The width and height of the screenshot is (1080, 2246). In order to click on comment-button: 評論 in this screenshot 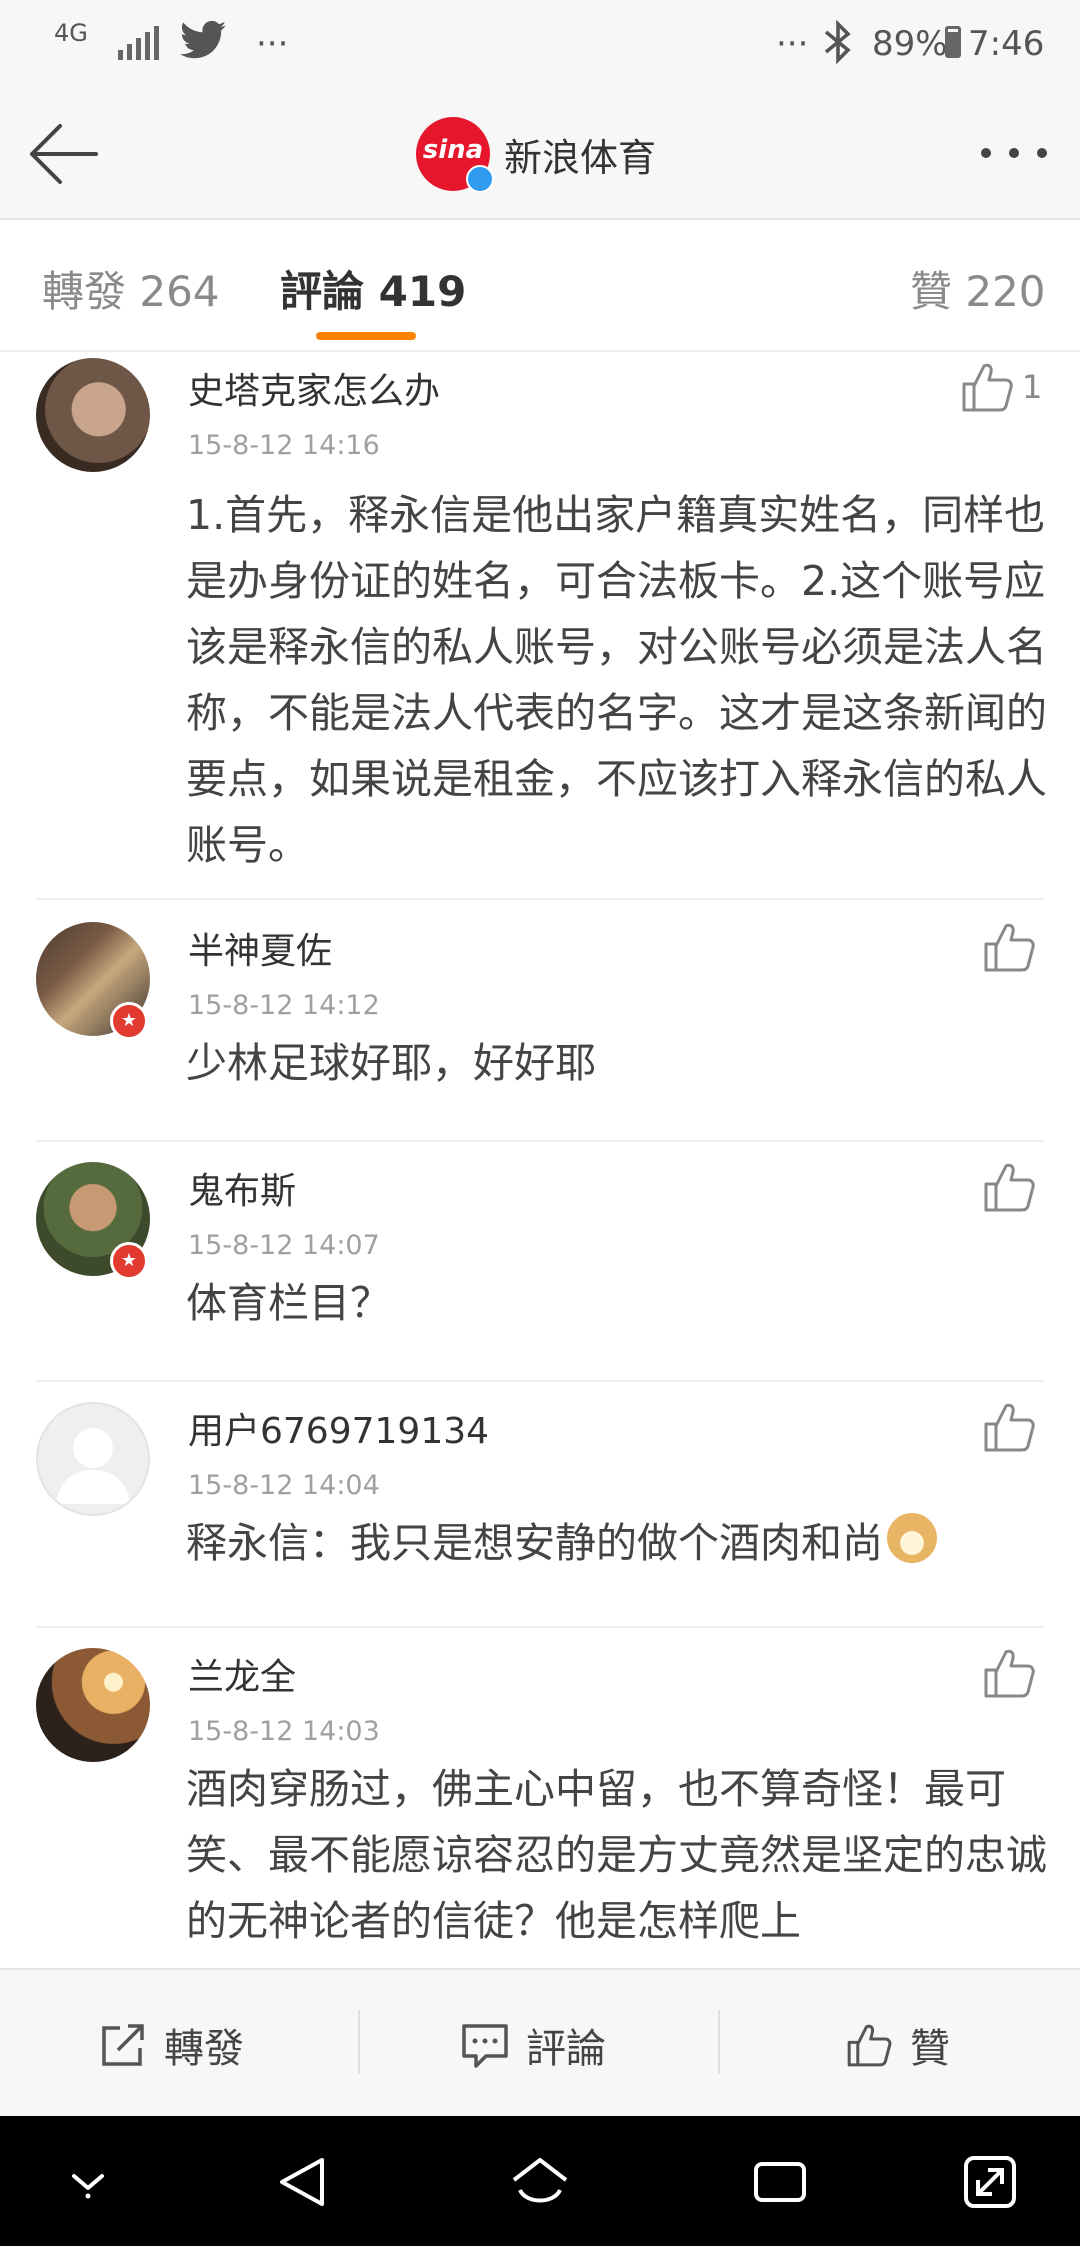, I will do `click(533, 2045)`.